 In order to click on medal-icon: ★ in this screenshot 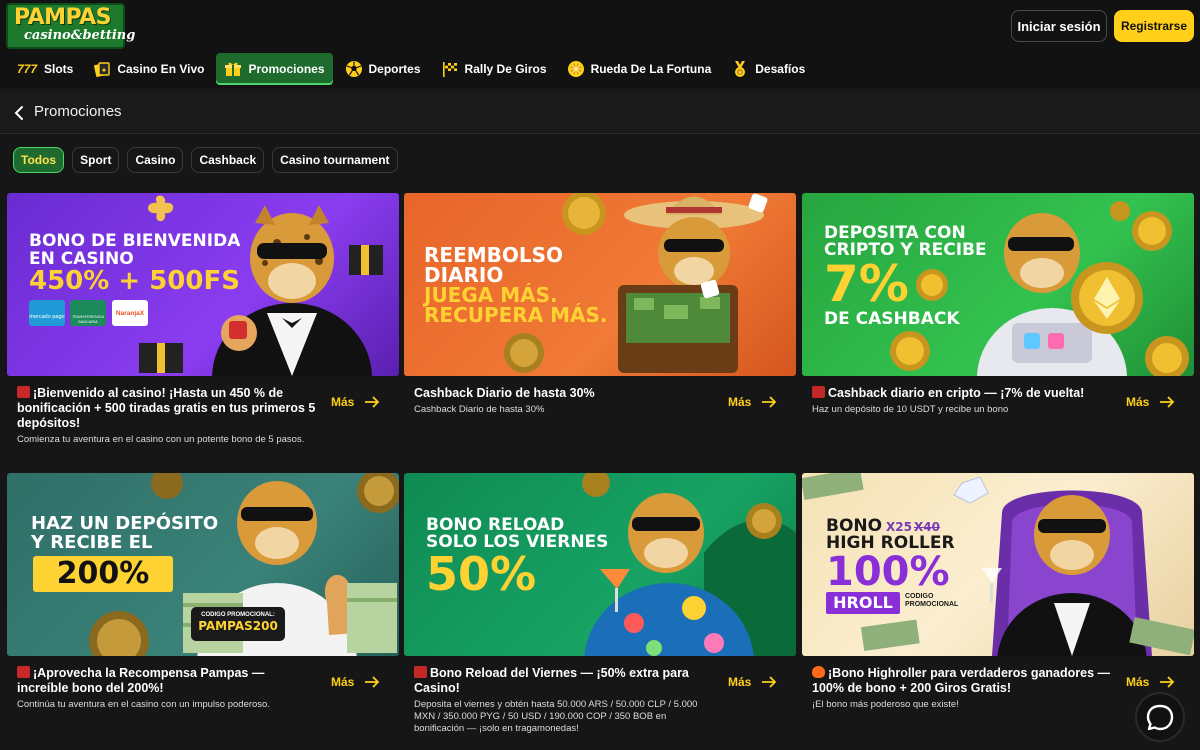, I will do `click(740, 69)`.